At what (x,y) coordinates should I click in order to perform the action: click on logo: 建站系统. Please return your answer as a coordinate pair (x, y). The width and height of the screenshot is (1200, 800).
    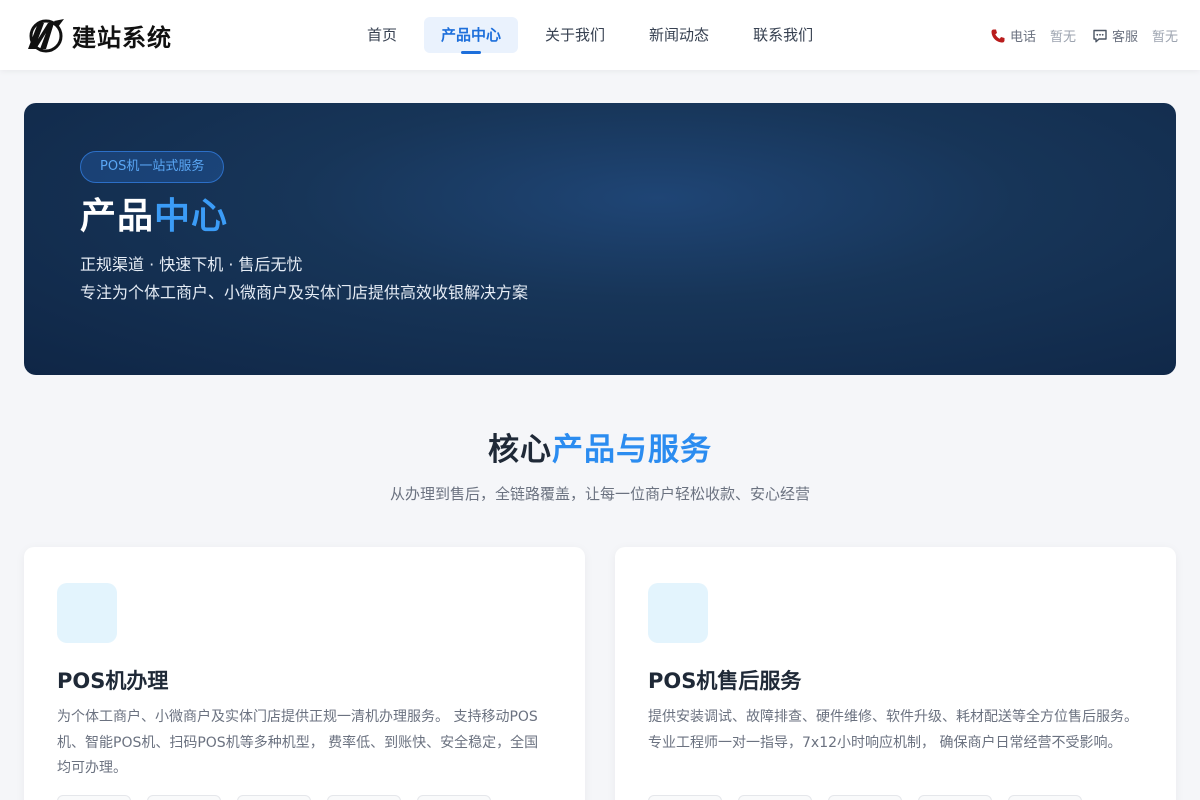
    Looking at the image, I should click on (98, 35).